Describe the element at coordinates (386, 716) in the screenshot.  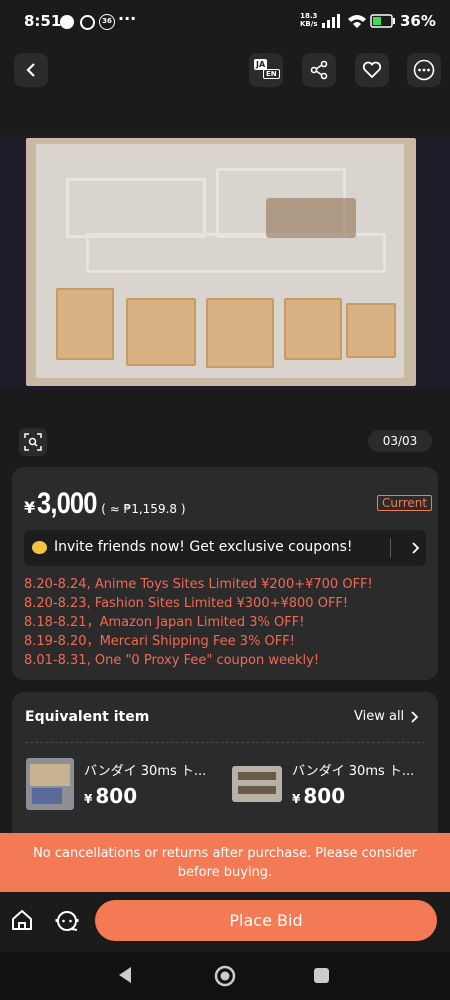
I see `view-all-link: View all` at that location.